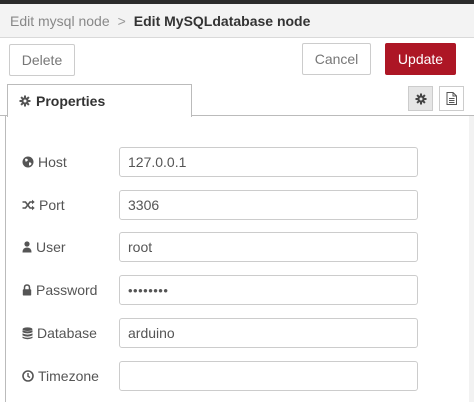 This screenshot has width=474, height=402. Describe the element at coordinates (268, 162) in the screenshot. I see `host-input` at that location.